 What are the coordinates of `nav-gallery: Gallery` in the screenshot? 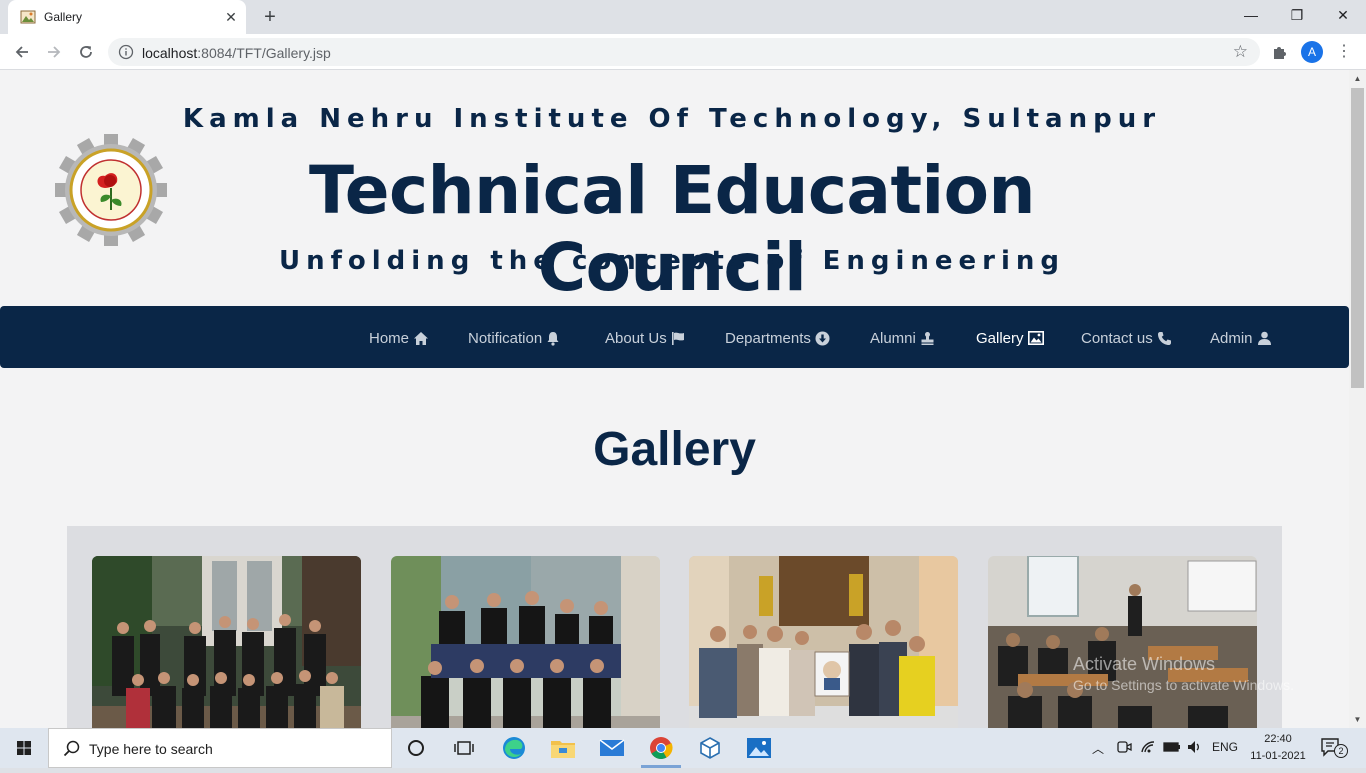 It's located at (1010, 338).